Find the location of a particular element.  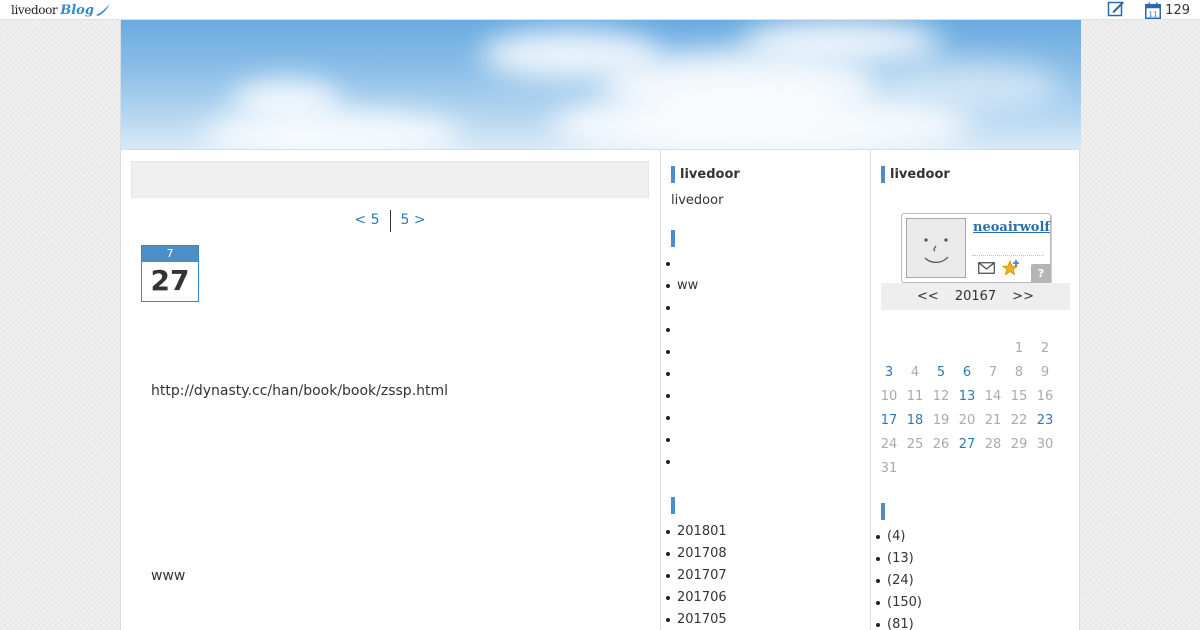

profile-name-link: neoairwolf is located at coordinates (1011, 227).